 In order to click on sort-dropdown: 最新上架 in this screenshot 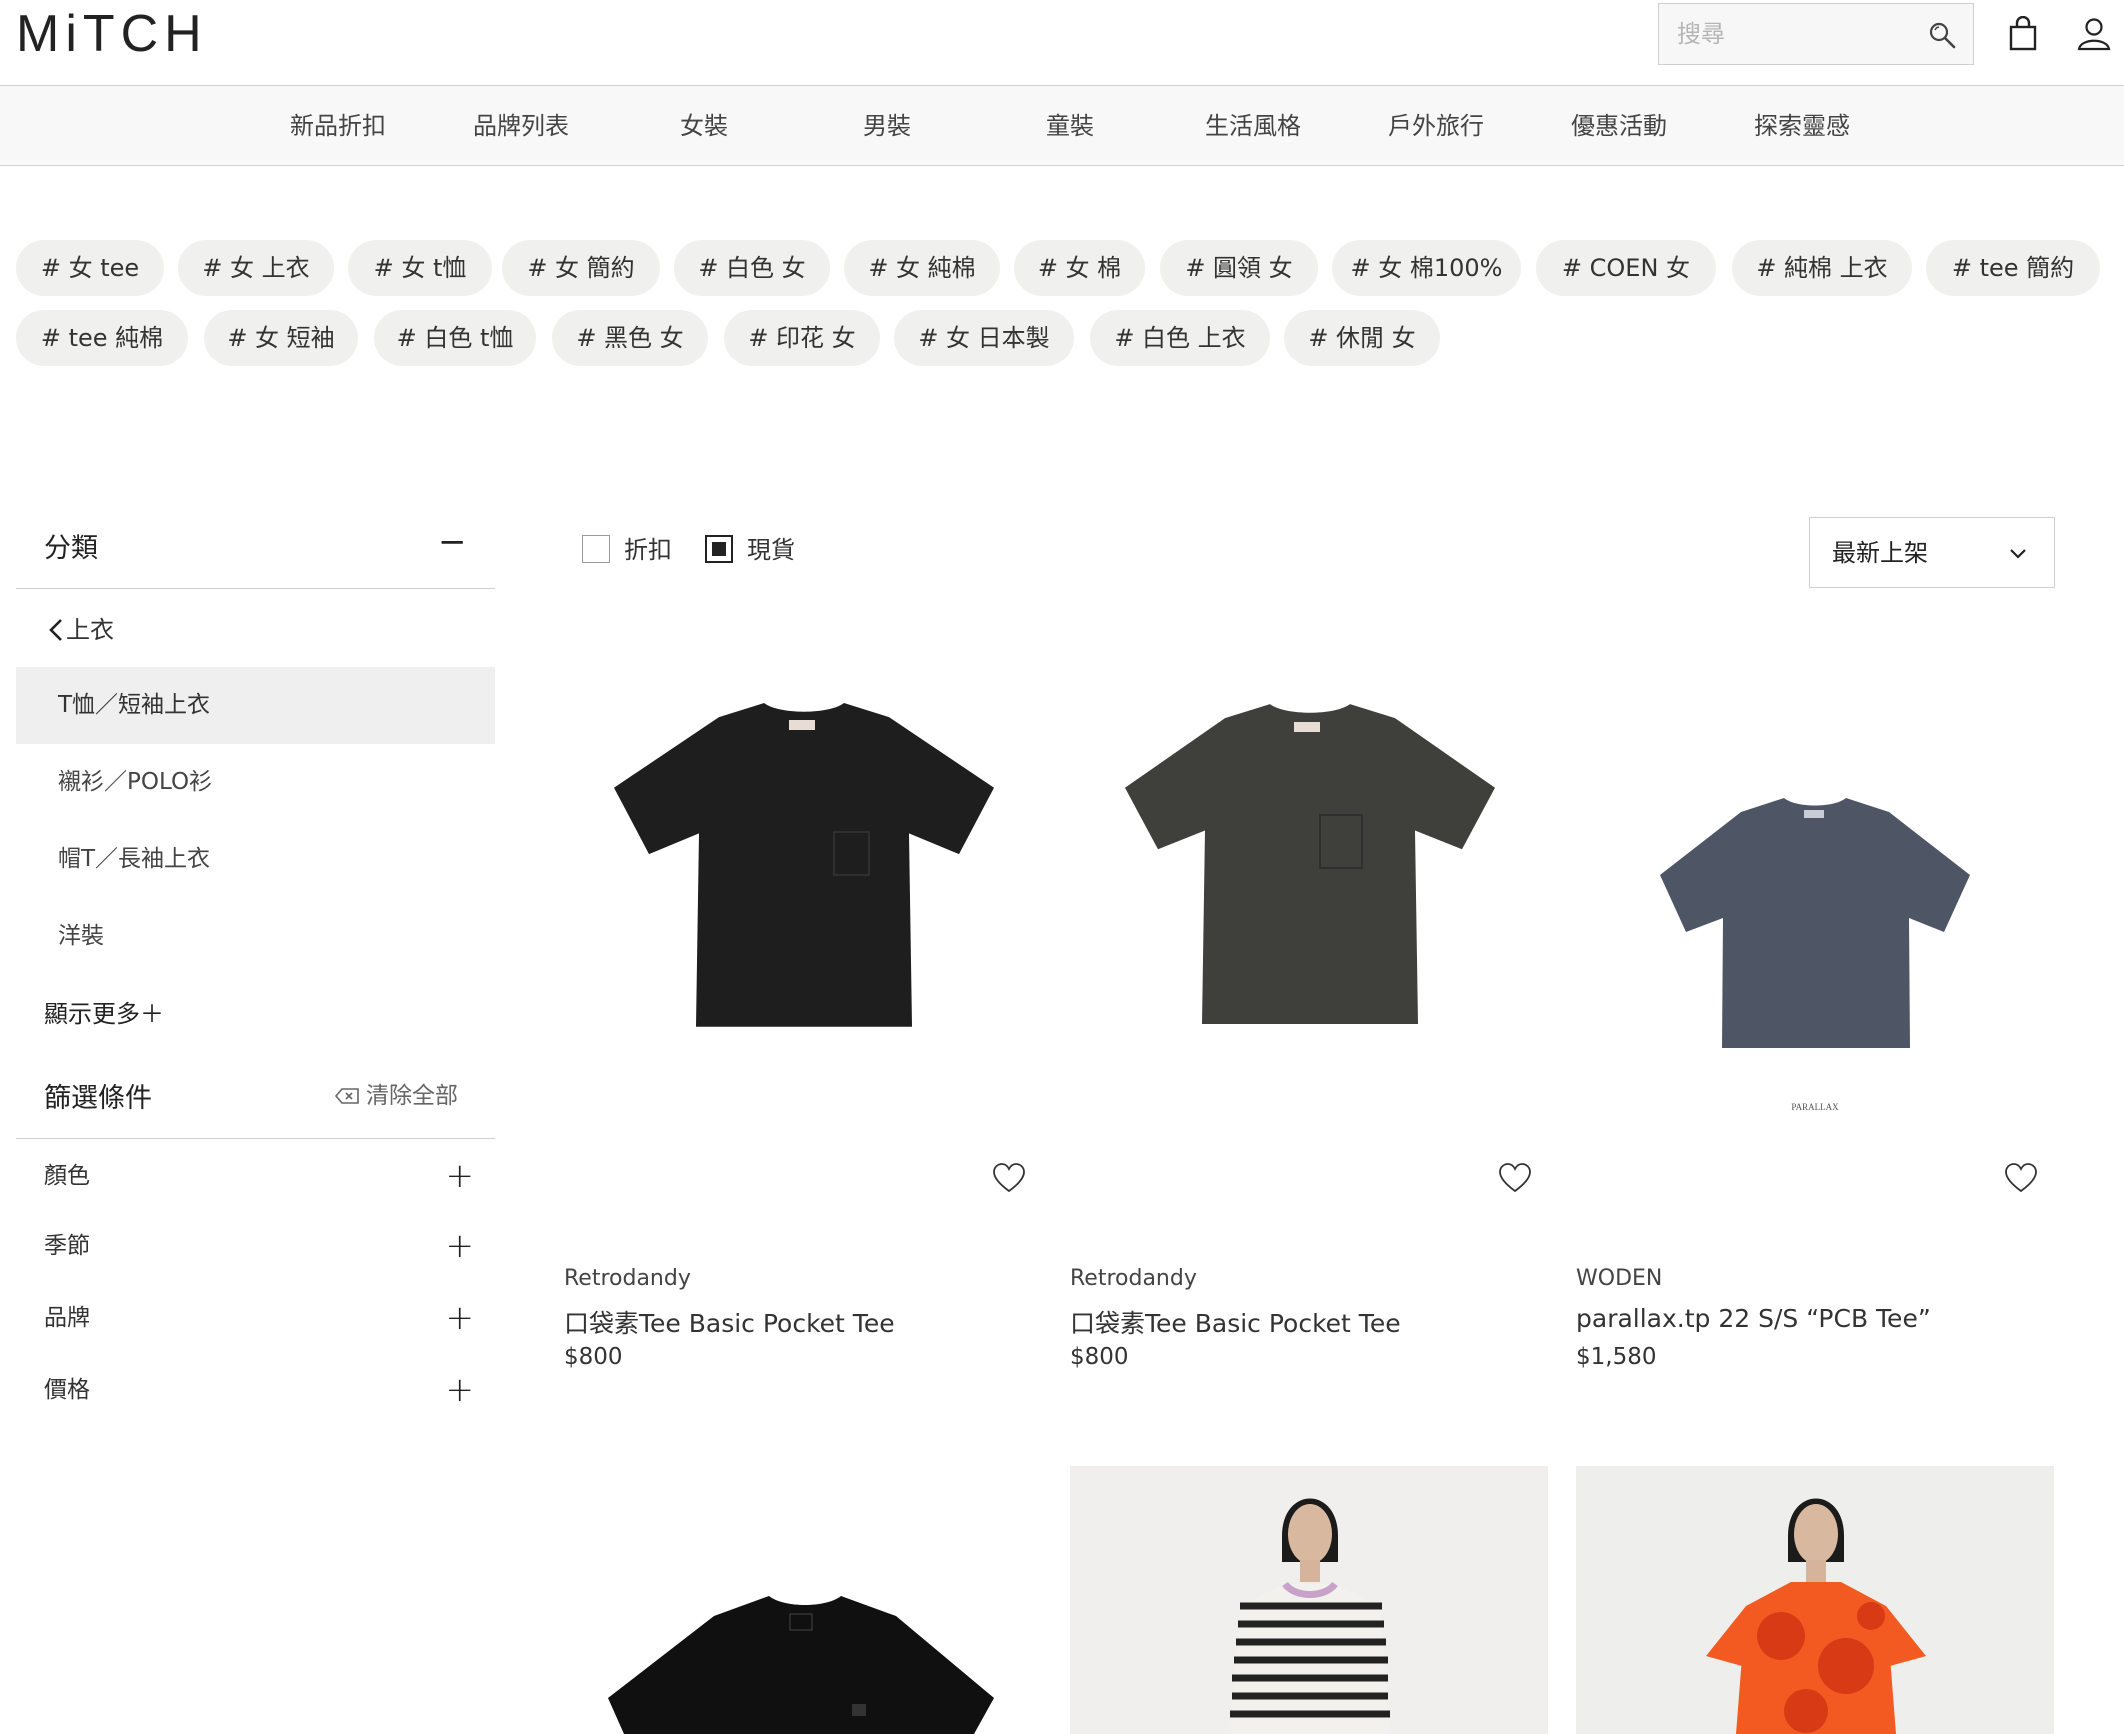, I will do `click(1932, 552)`.